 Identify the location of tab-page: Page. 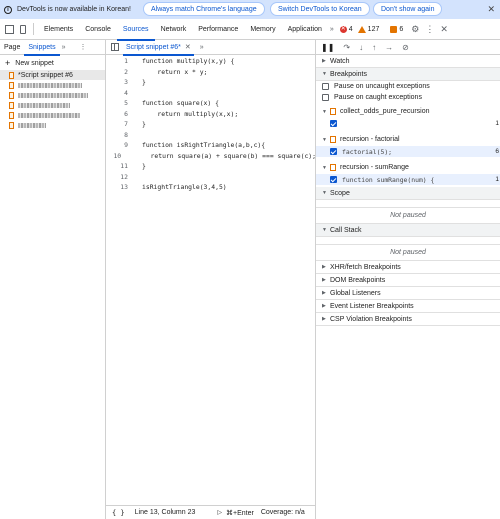
(12, 47).